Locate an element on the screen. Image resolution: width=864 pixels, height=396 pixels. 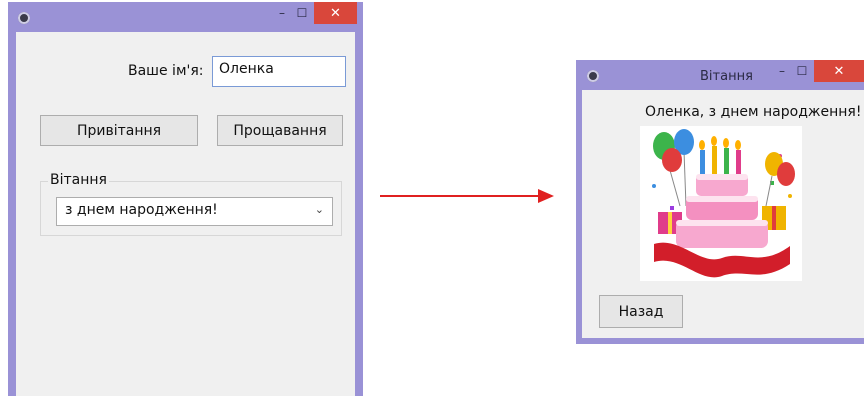
back-button: Назад is located at coordinates (641, 311).